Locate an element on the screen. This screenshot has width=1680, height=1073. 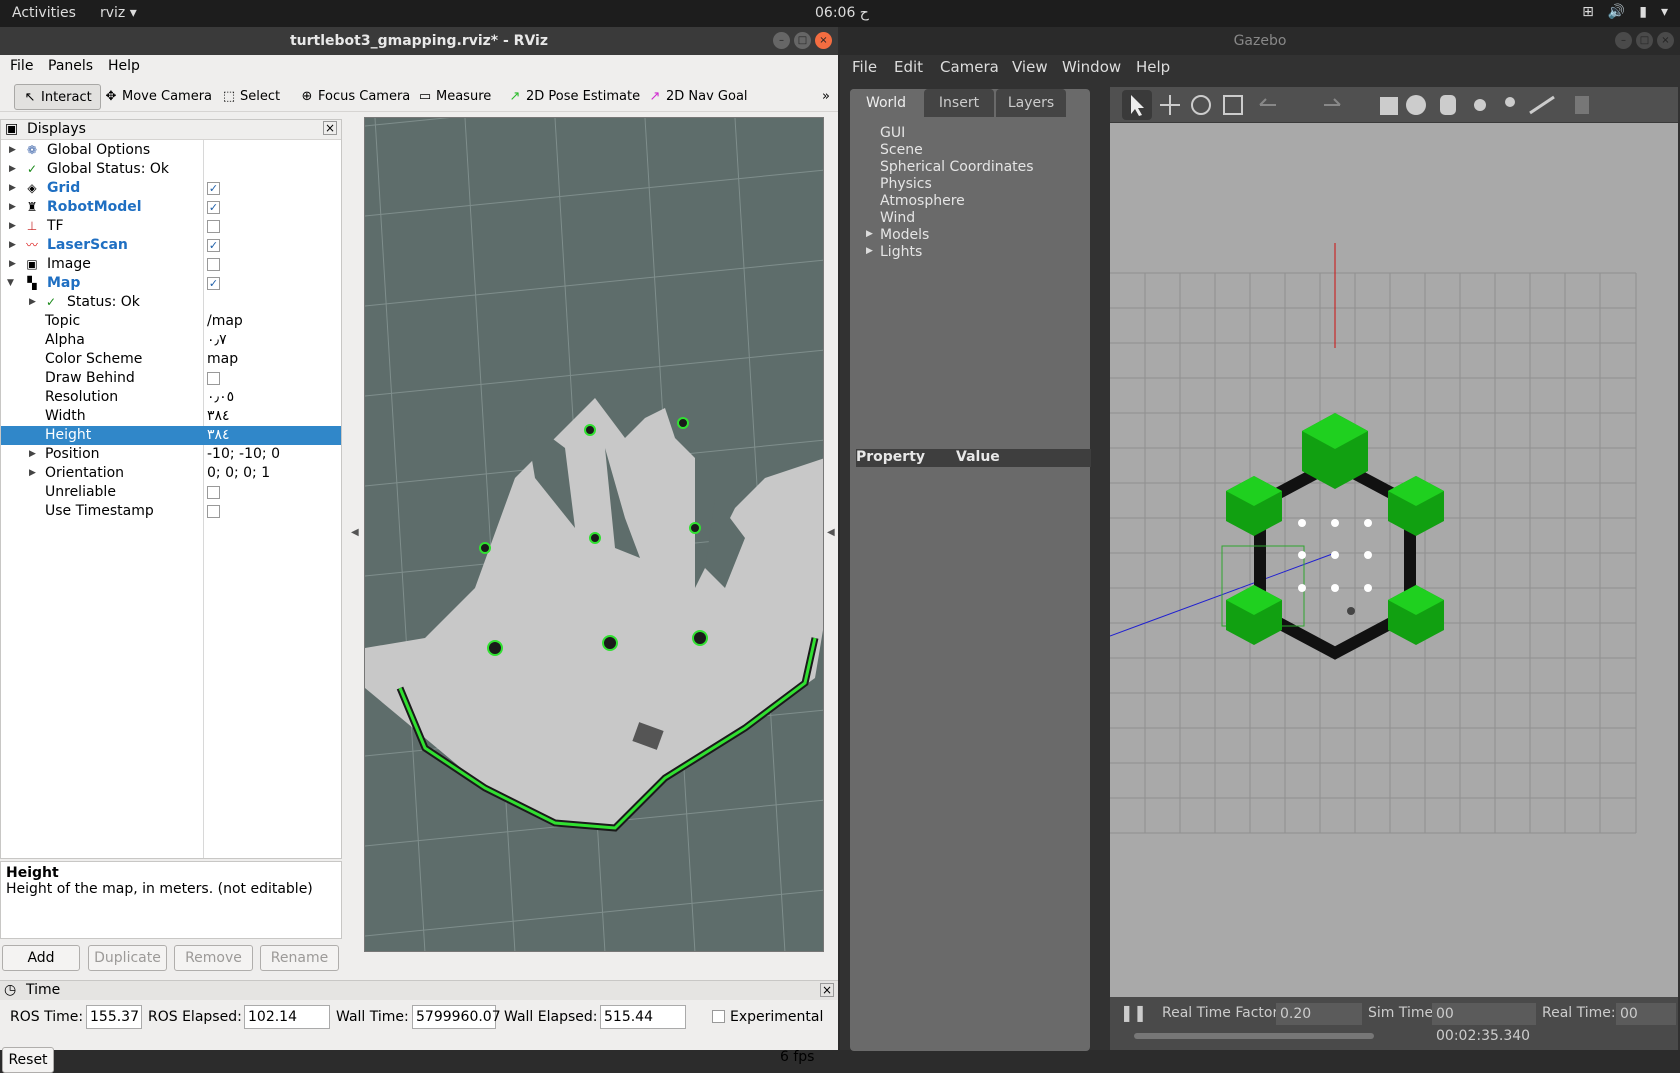
robotmodel-checkbox: ✓ is located at coordinates (213, 207).